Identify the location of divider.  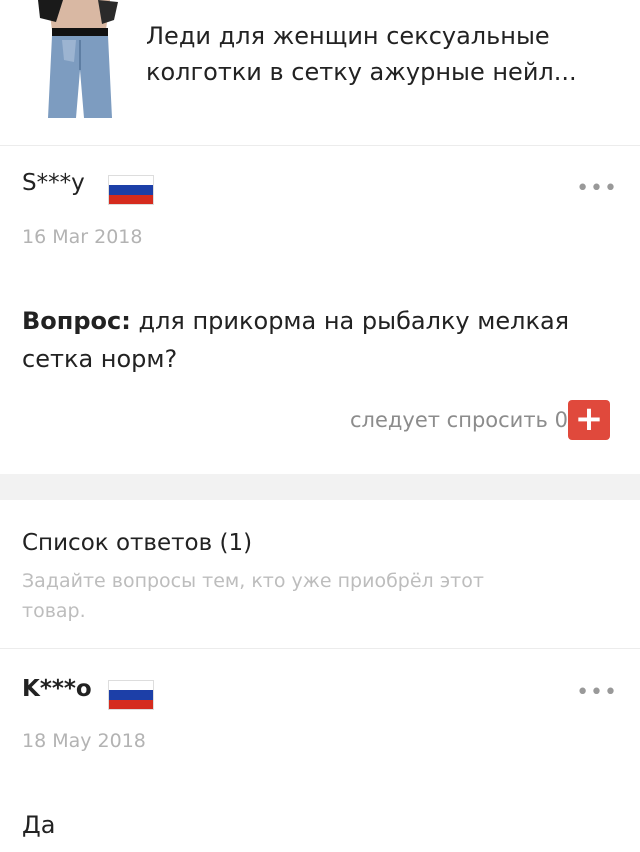
(320, 648).